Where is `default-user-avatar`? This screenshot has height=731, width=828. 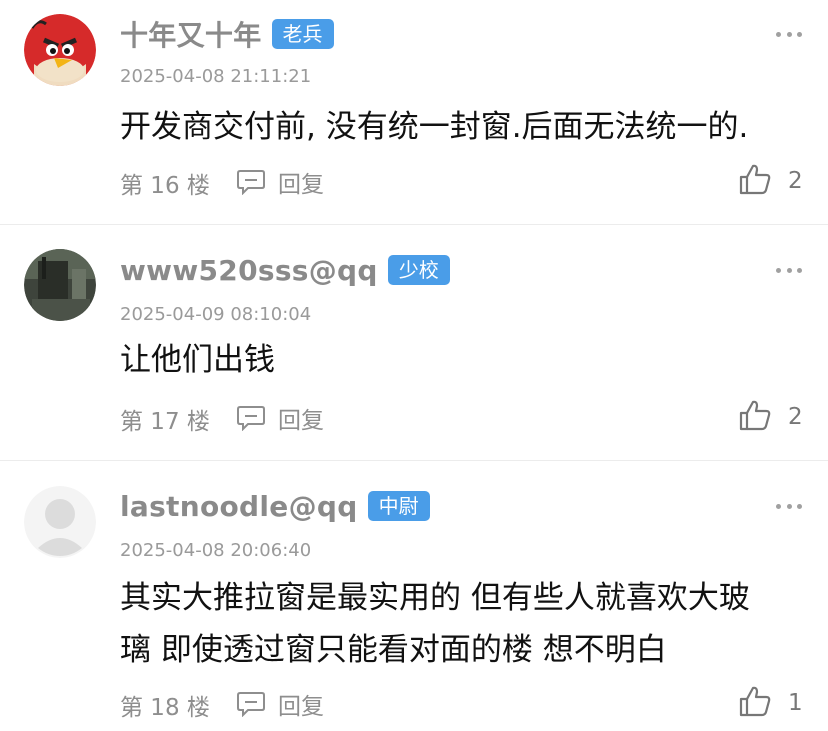 default-user-avatar is located at coordinates (60, 522).